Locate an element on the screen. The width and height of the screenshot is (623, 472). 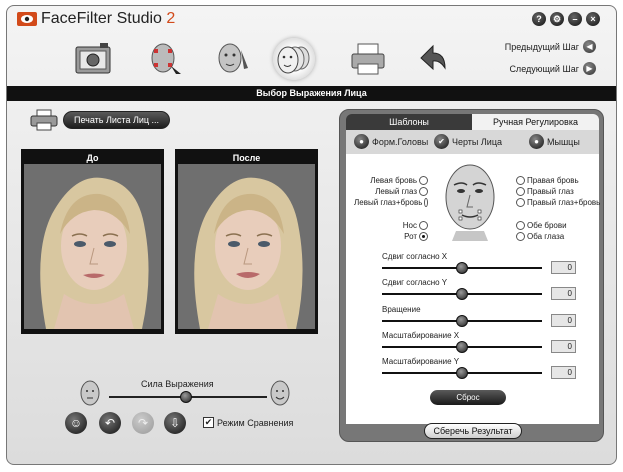
feature-nose: Нос is located at coordinates (391, 225).